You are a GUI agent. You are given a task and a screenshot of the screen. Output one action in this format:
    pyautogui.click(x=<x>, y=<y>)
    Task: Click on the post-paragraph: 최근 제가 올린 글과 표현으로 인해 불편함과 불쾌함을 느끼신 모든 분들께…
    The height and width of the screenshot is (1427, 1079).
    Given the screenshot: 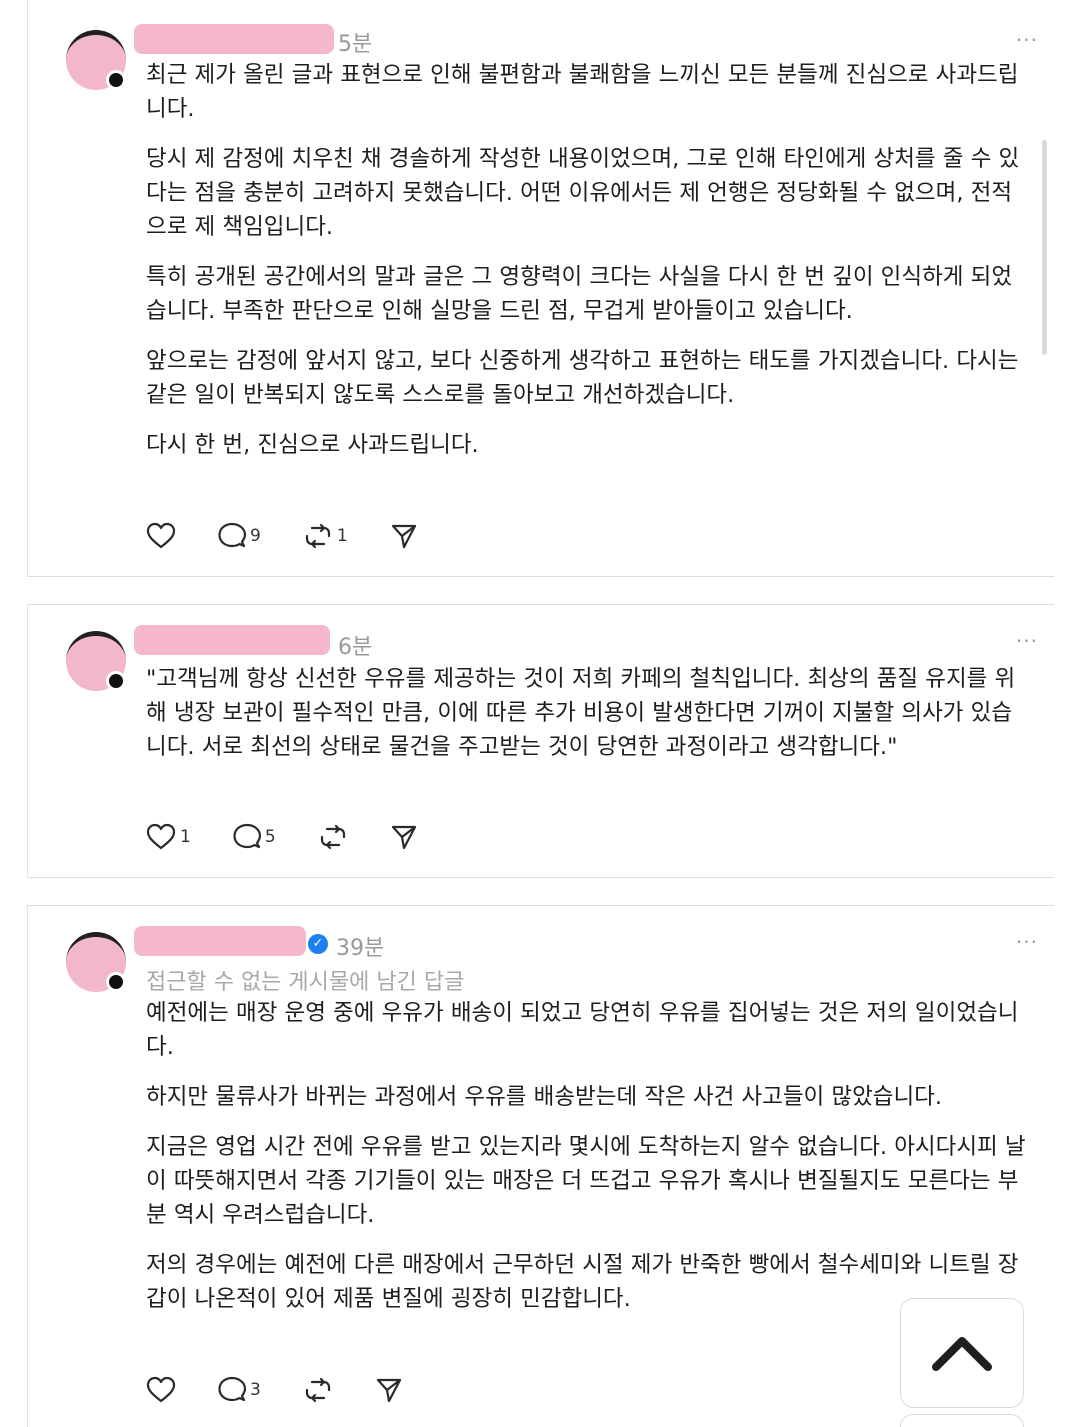 What is the action you would take?
    pyautogui.click(x=582, y=92)
    